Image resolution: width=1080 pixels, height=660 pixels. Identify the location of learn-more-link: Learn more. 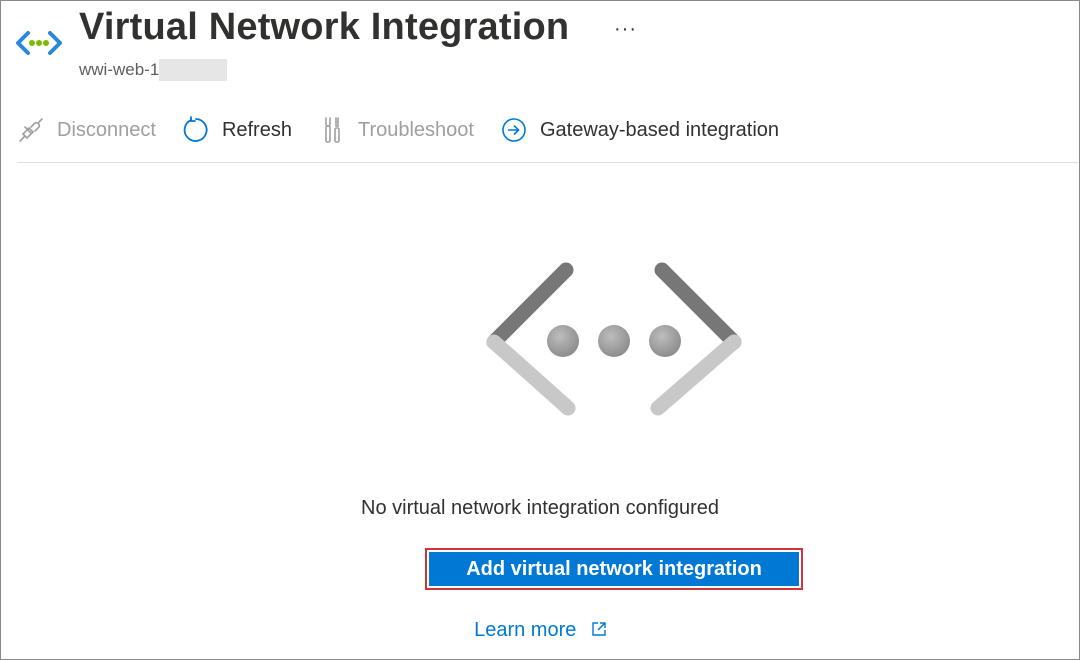
(540, 630).